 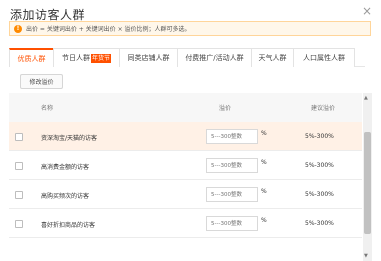 What do you see at coordinates (100, 58) in the screenshot?
I see `hot-badge: 年货节` at bounding box center [100, 58].